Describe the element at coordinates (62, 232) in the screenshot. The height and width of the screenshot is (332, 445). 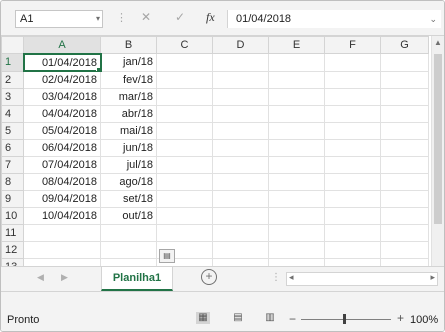
I see `cell-a11` at that location.